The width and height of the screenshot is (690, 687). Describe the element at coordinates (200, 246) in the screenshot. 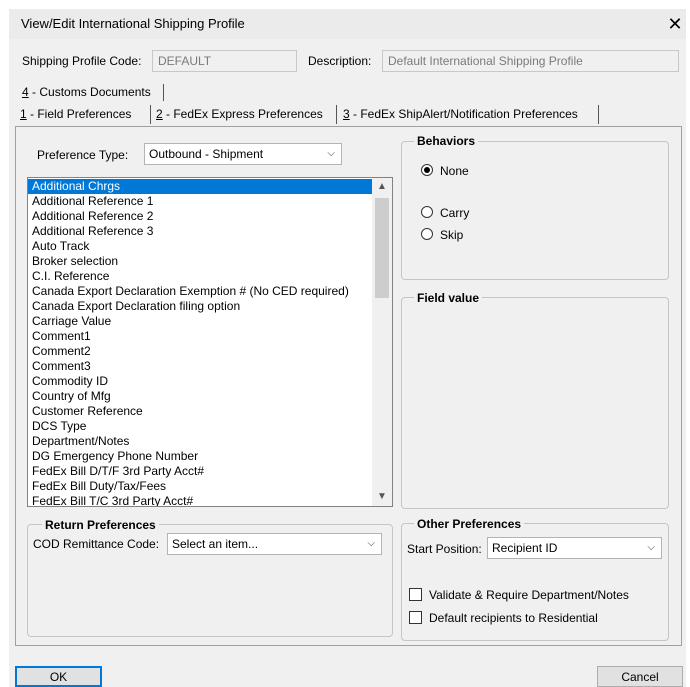

I see `list-item: Auto Track` at that location.